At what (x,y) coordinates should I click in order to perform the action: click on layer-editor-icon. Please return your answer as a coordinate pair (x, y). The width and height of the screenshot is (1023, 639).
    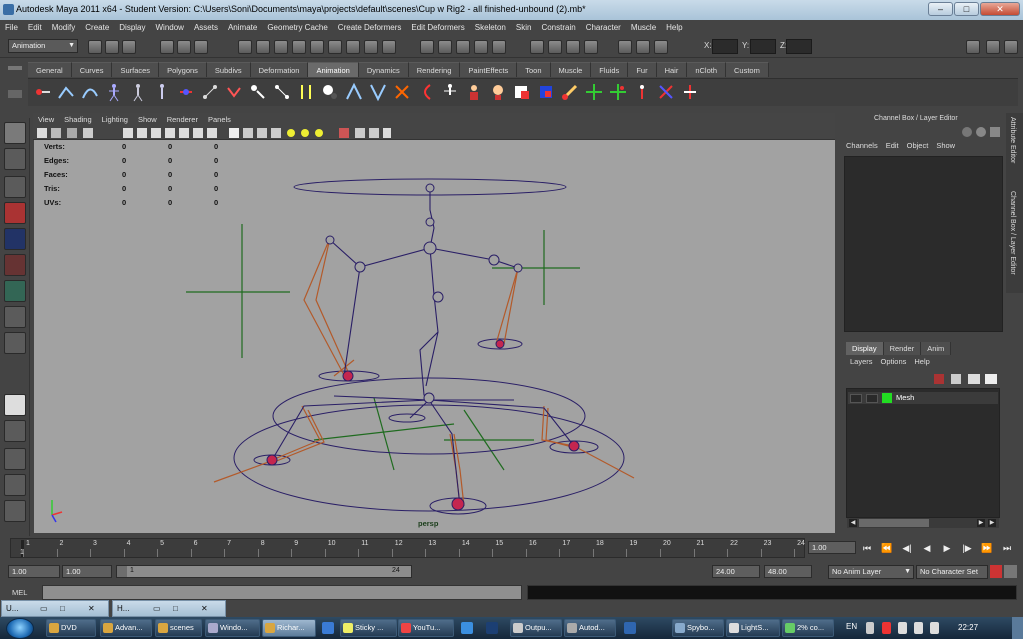
    Looking at the image, I should click on (981, 132).